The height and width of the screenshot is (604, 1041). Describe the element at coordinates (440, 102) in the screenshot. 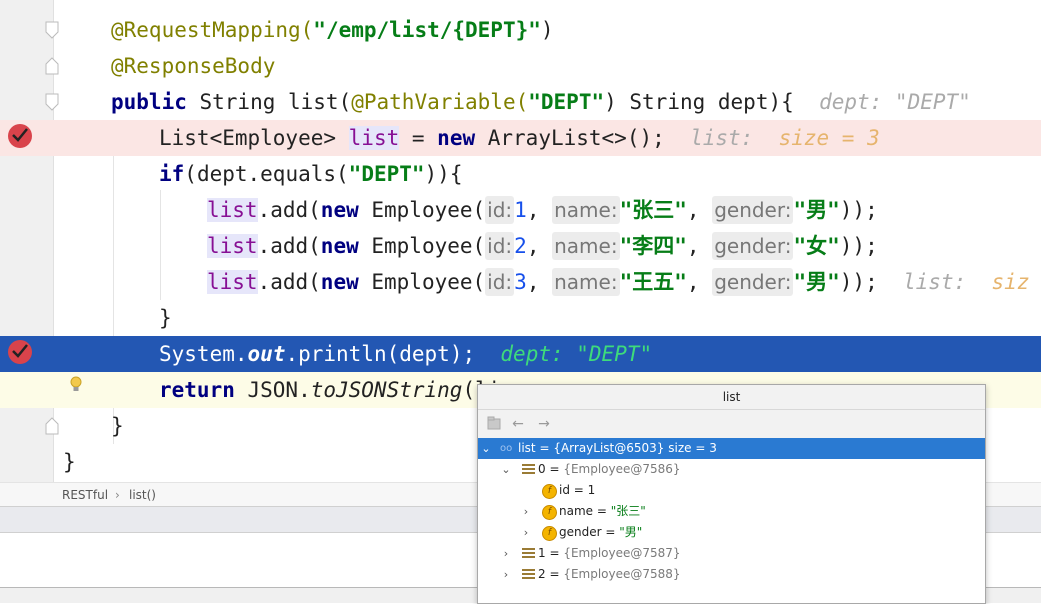

I see `annotation-text: @PathVariable(` at that location.